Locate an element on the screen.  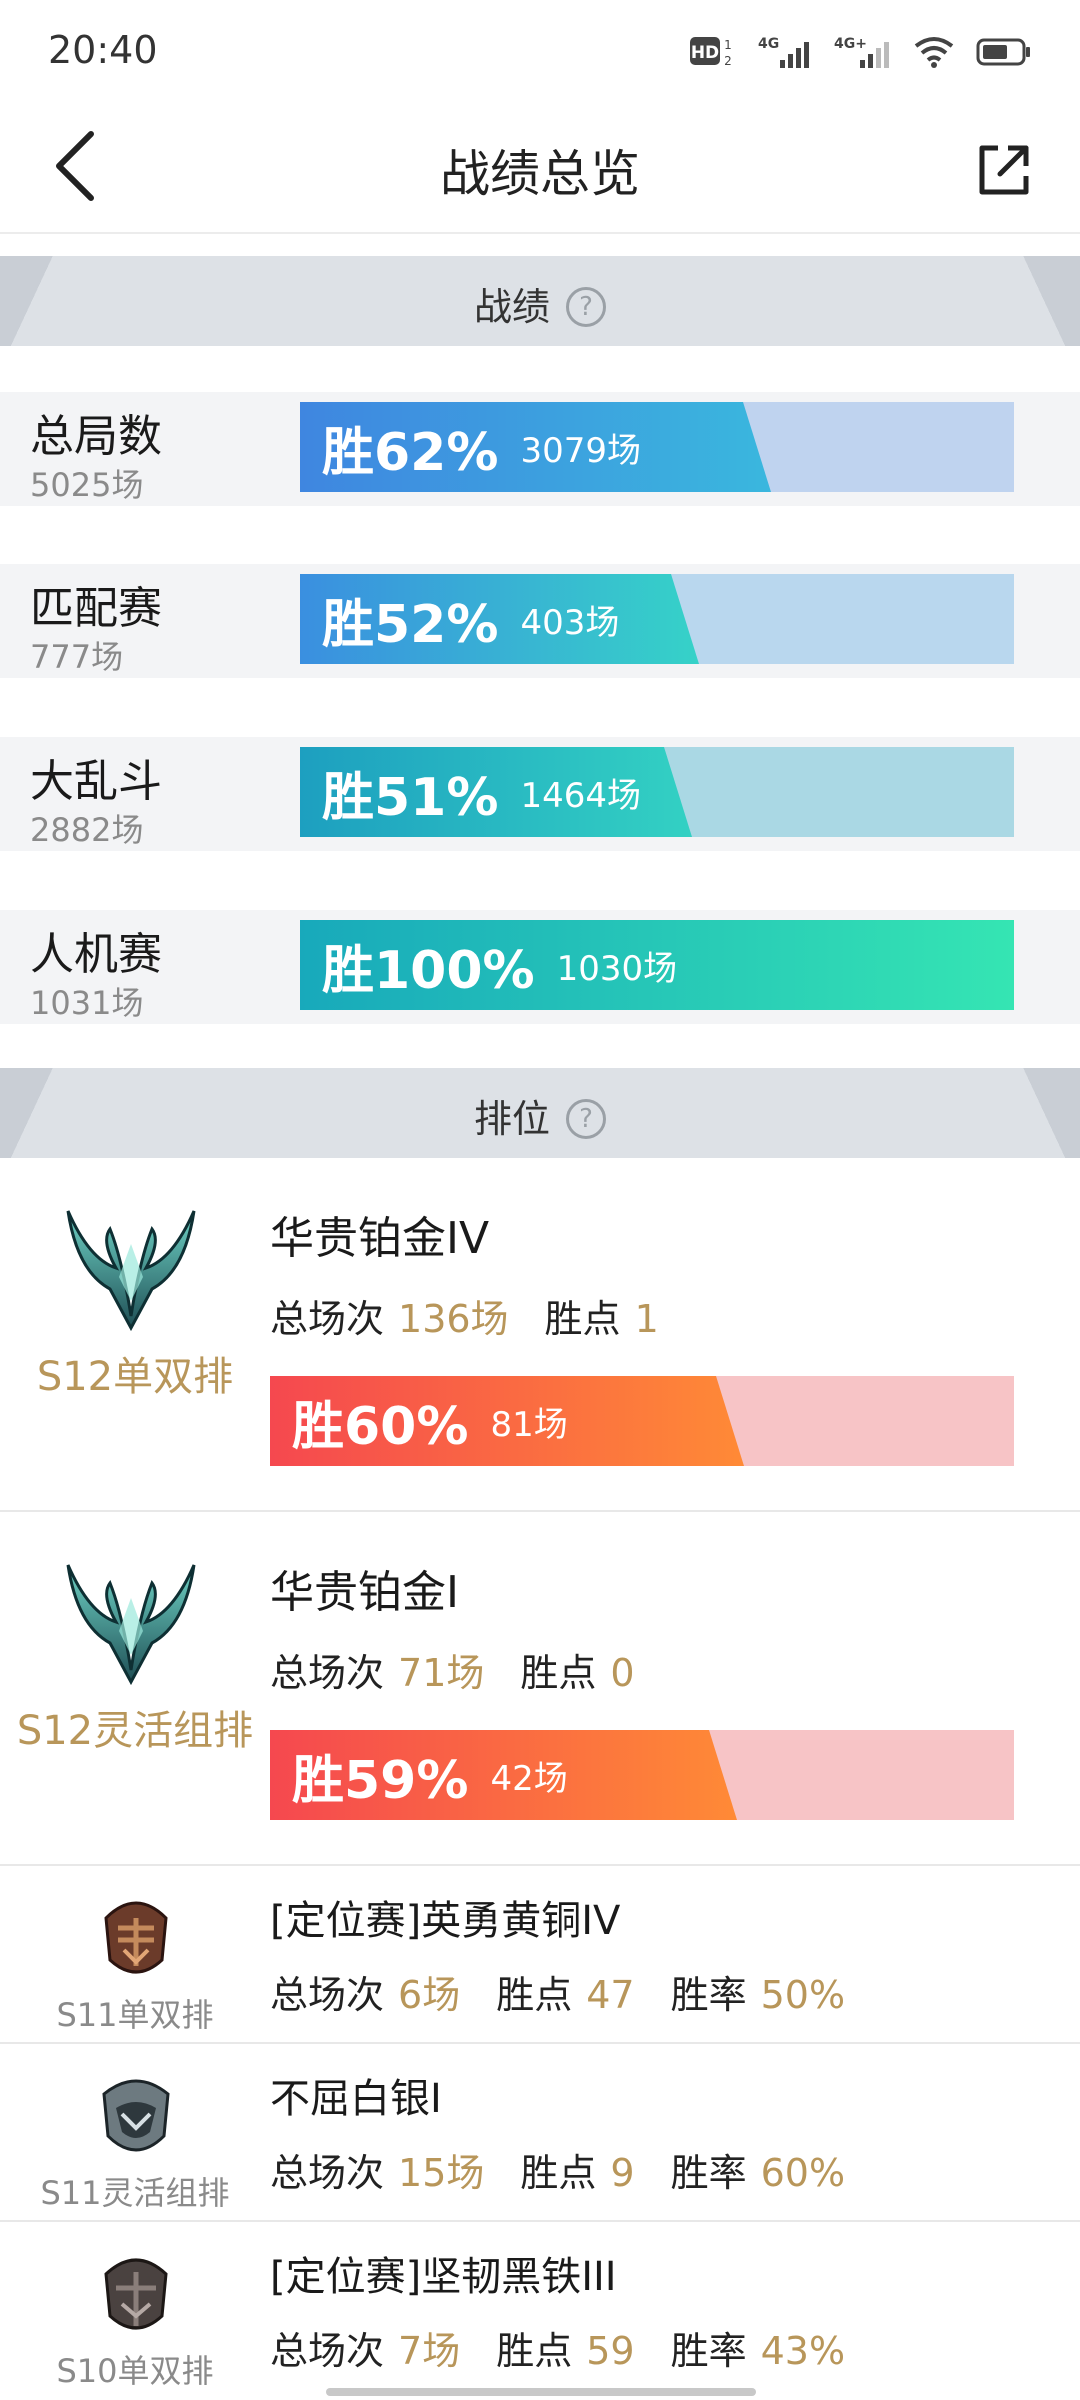
external-share-icon is located at coordinates (1004, 170).